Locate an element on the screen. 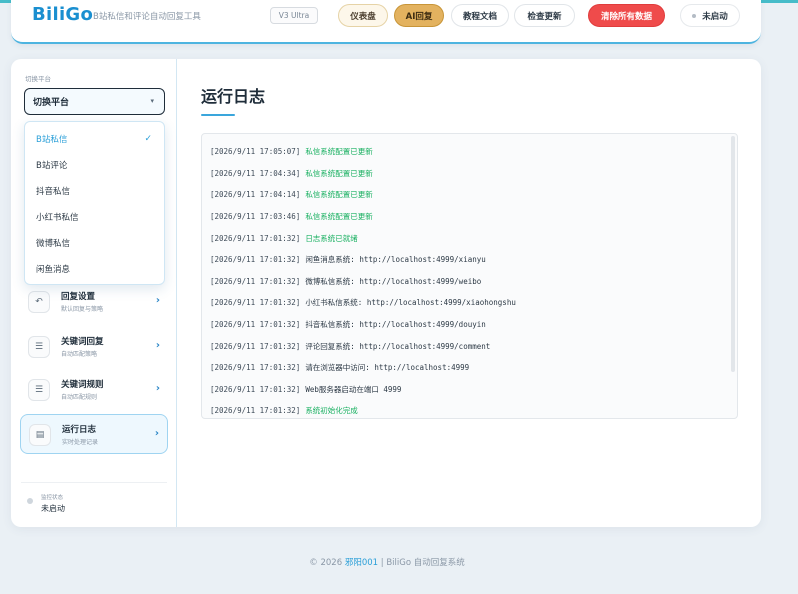 The image size is (798, 594). app-logo: BiliGo is located at coordinates (63, 14).